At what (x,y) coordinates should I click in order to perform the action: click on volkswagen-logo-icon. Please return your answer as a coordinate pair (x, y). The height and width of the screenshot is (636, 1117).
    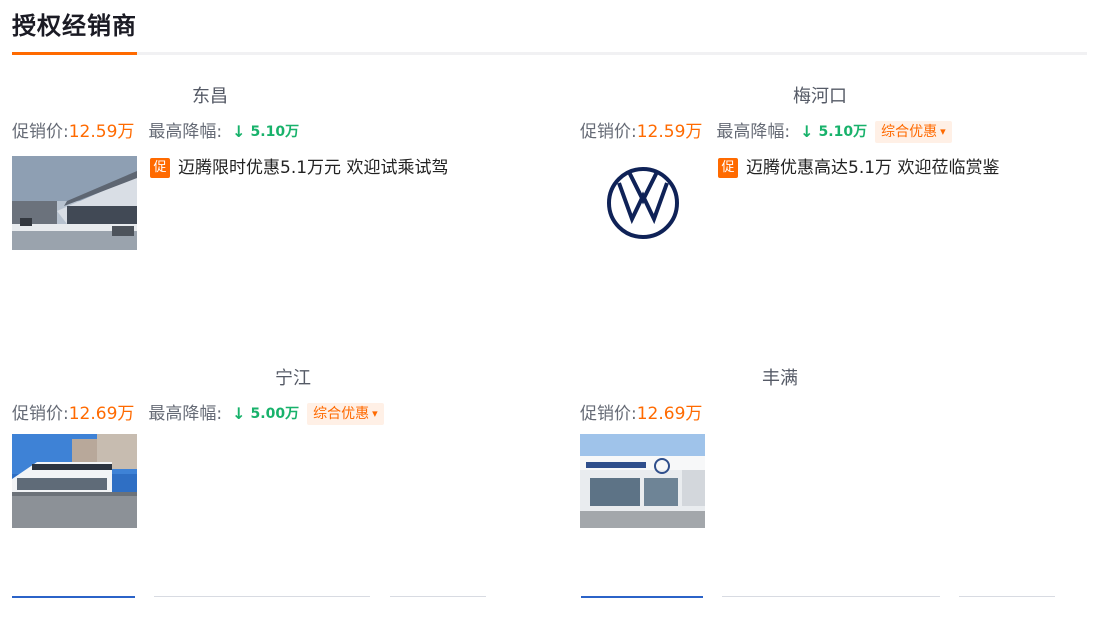
    Looking at the image, I should click on (642, 203).